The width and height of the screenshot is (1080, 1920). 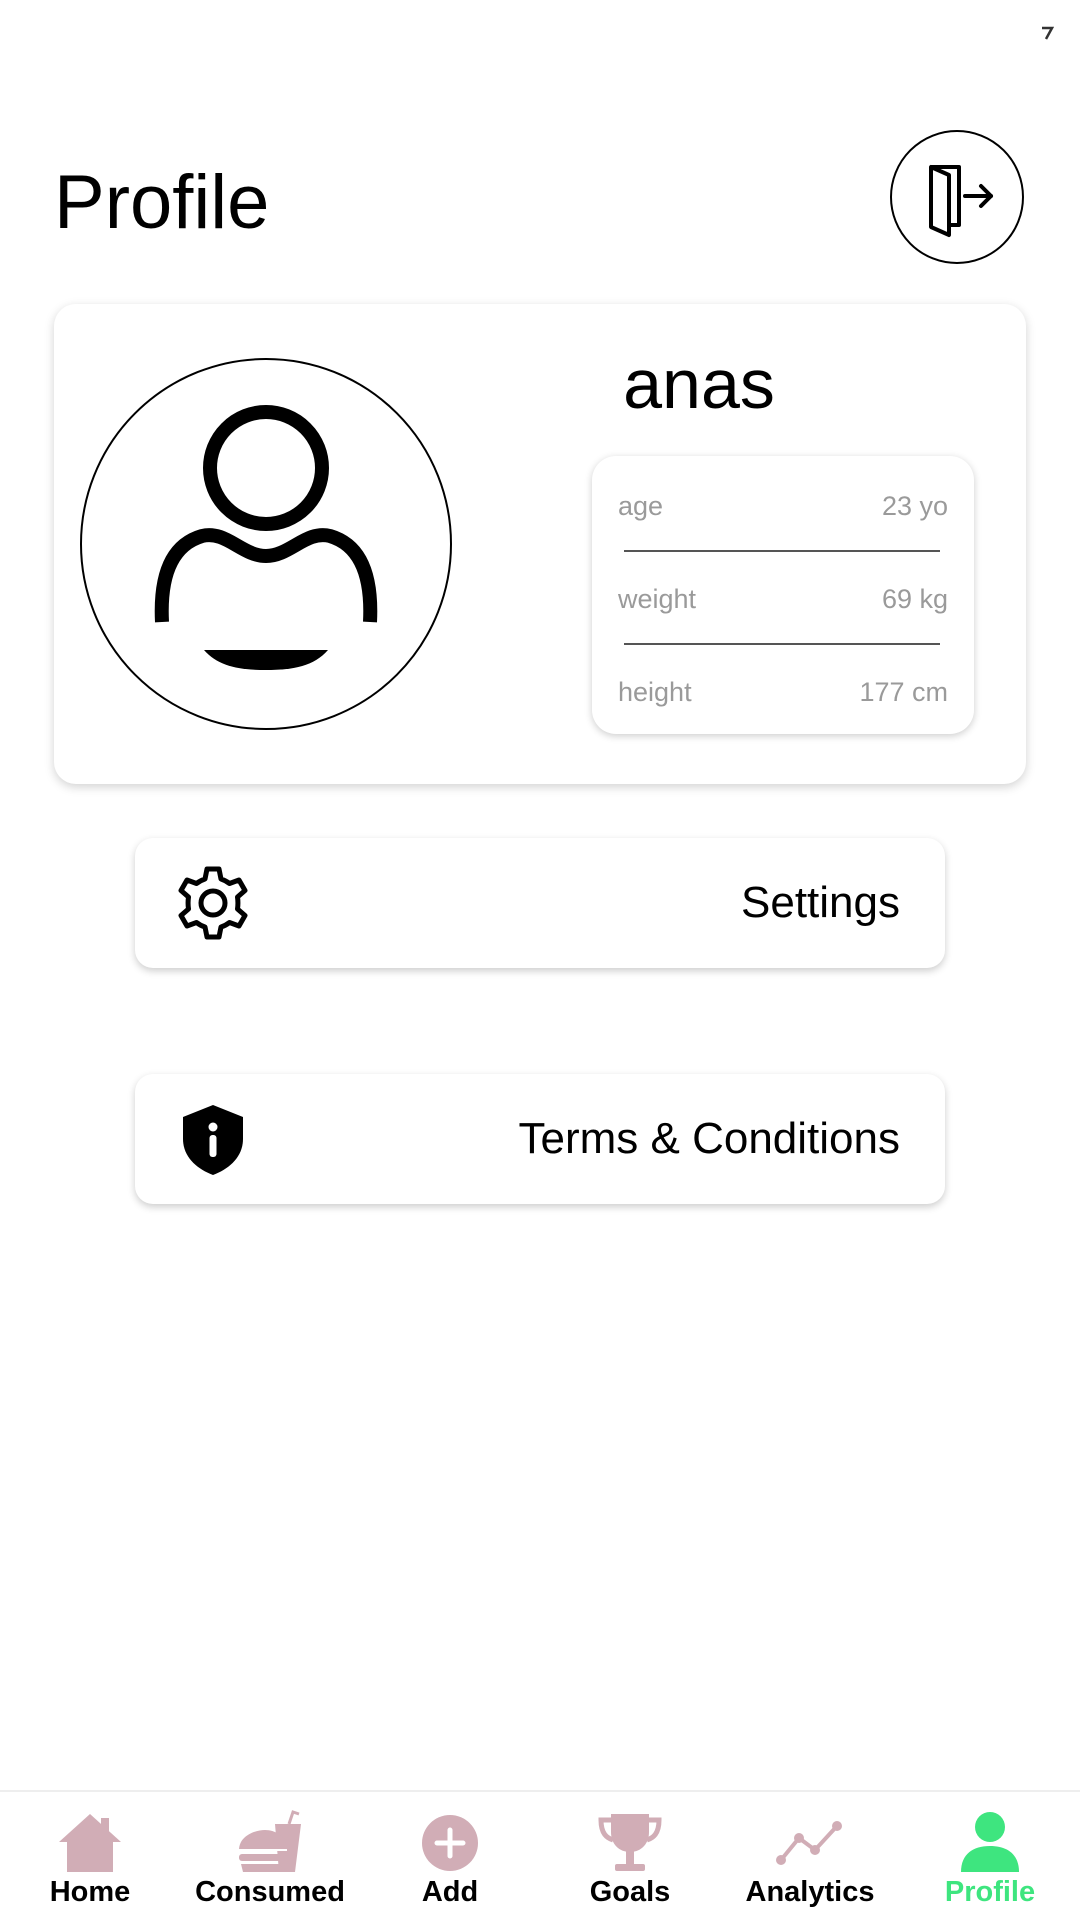 I want to click on stat-value: 177 cm, so click(x=903, y=691).